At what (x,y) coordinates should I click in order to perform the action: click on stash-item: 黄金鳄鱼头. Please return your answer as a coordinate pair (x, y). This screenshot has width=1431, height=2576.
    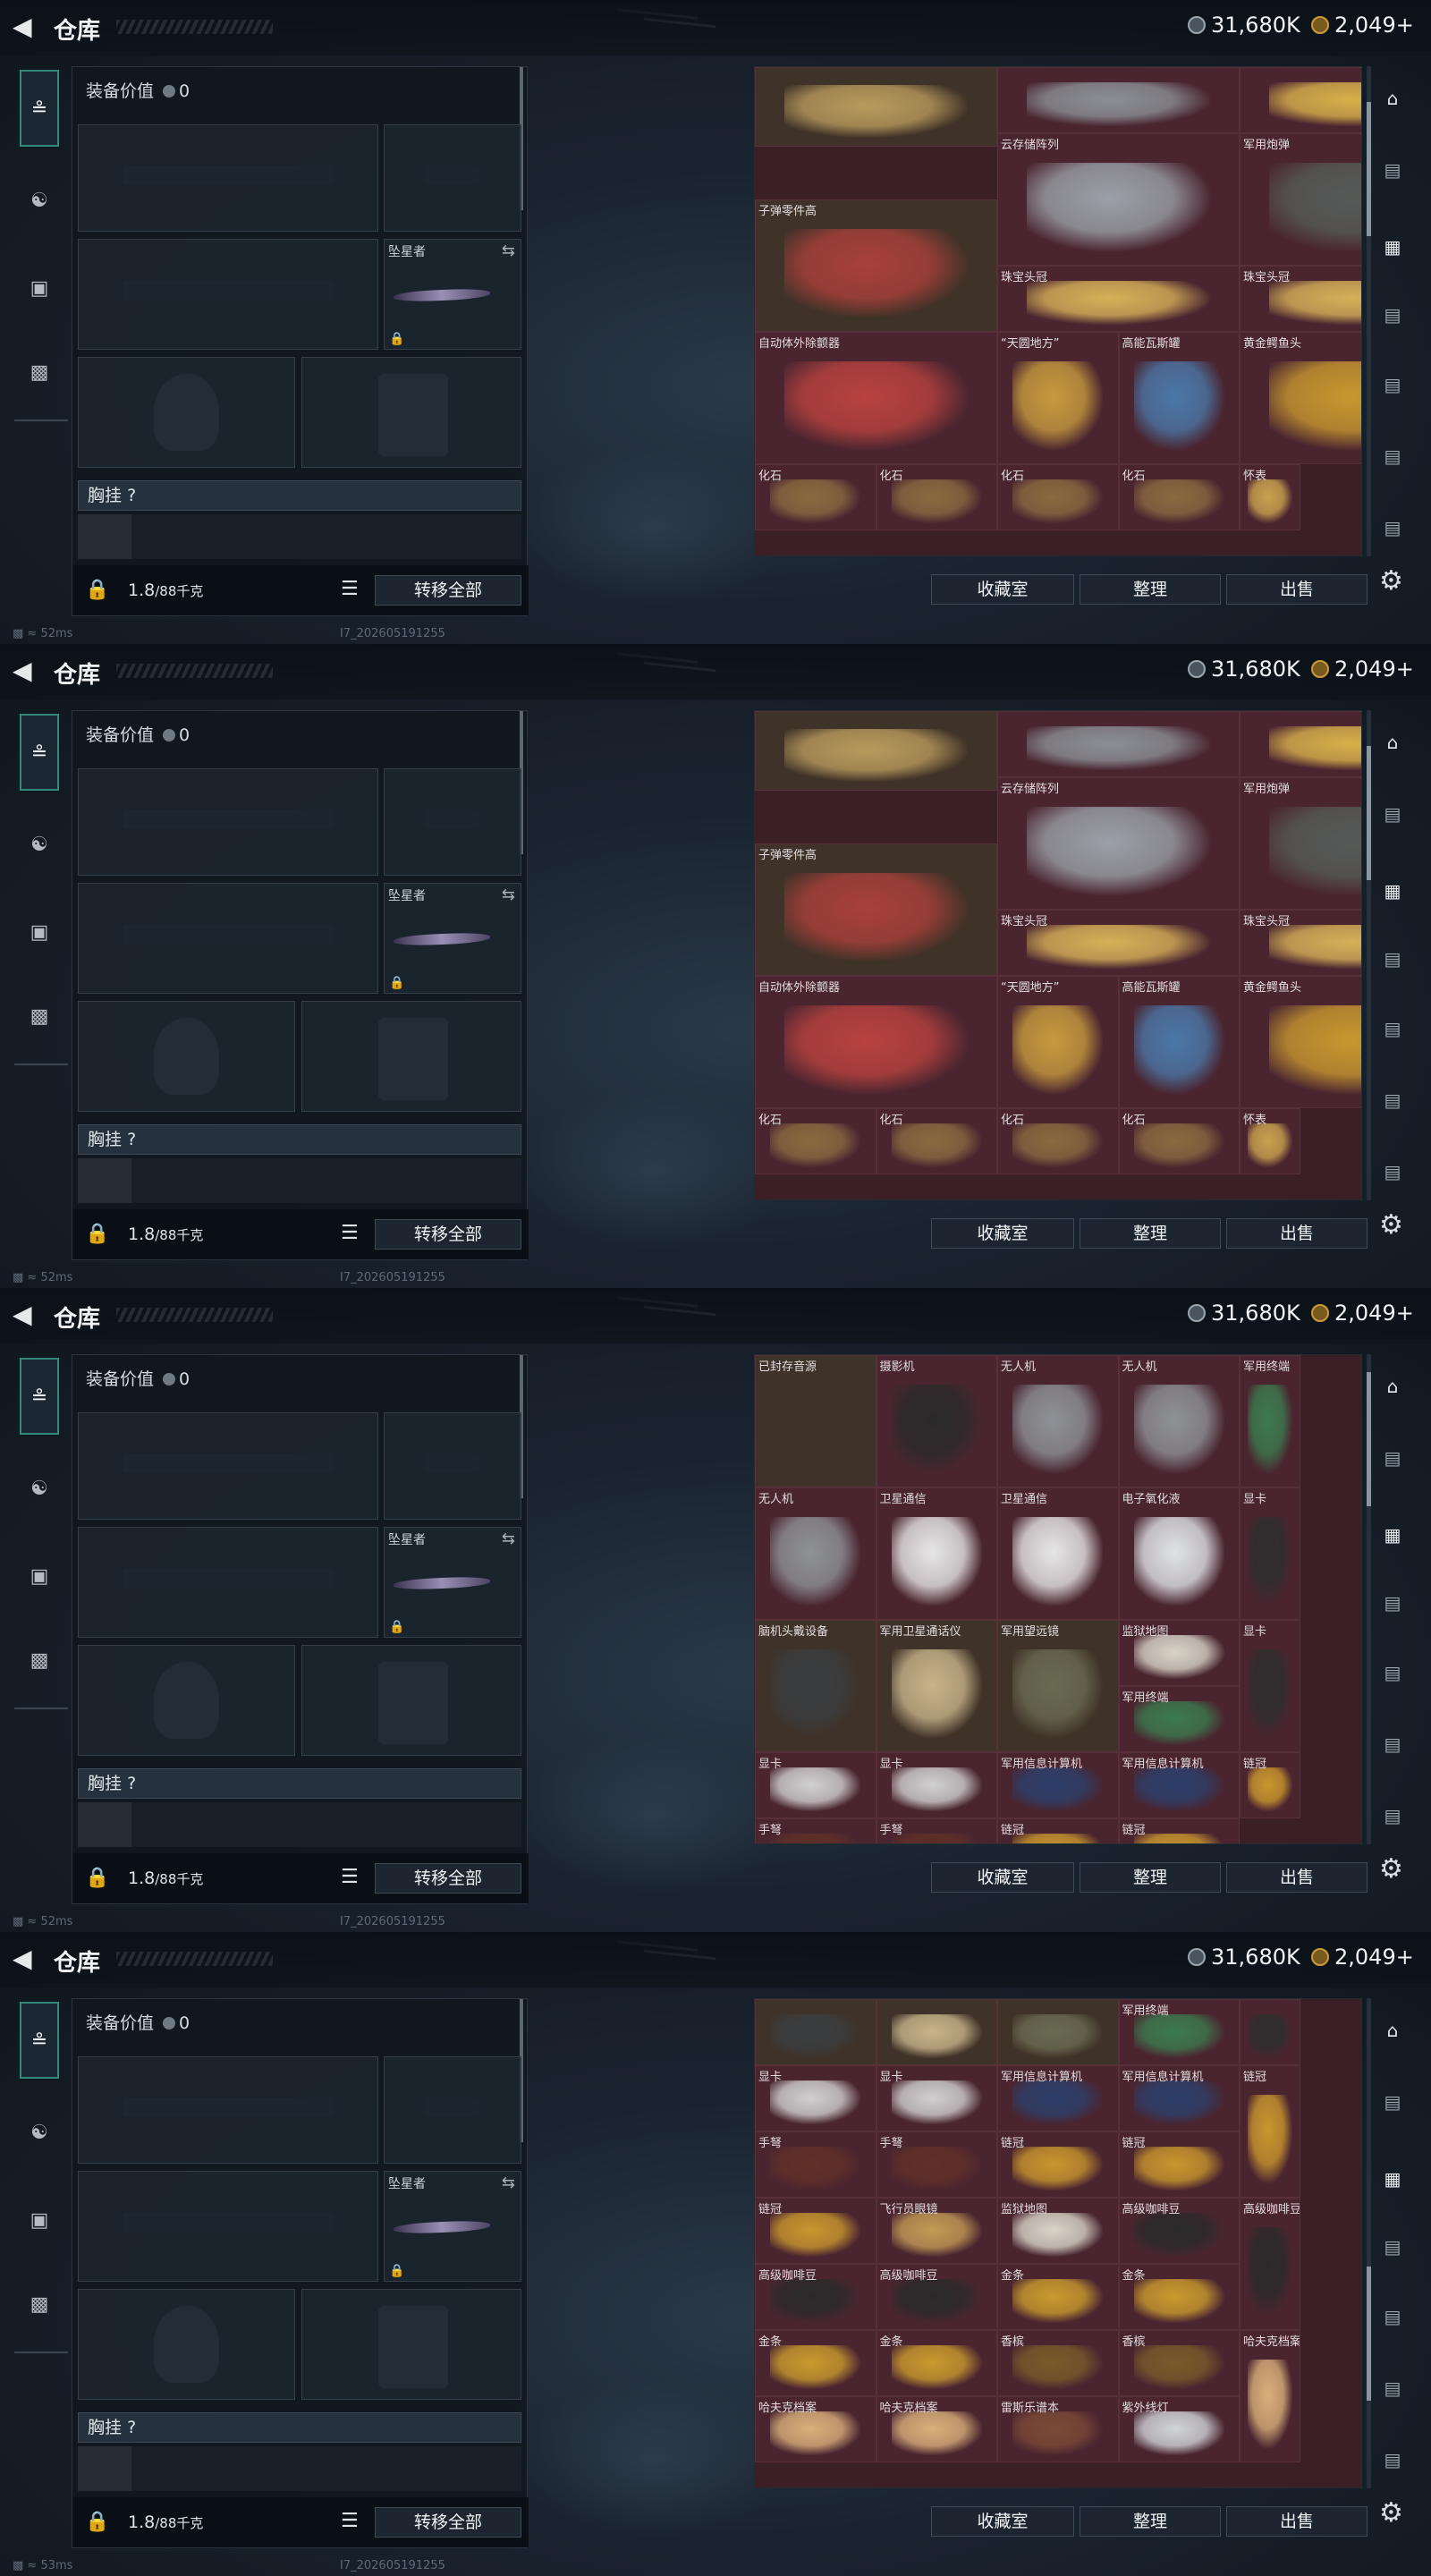
    Looking at the image, I should click on (1301, 398).